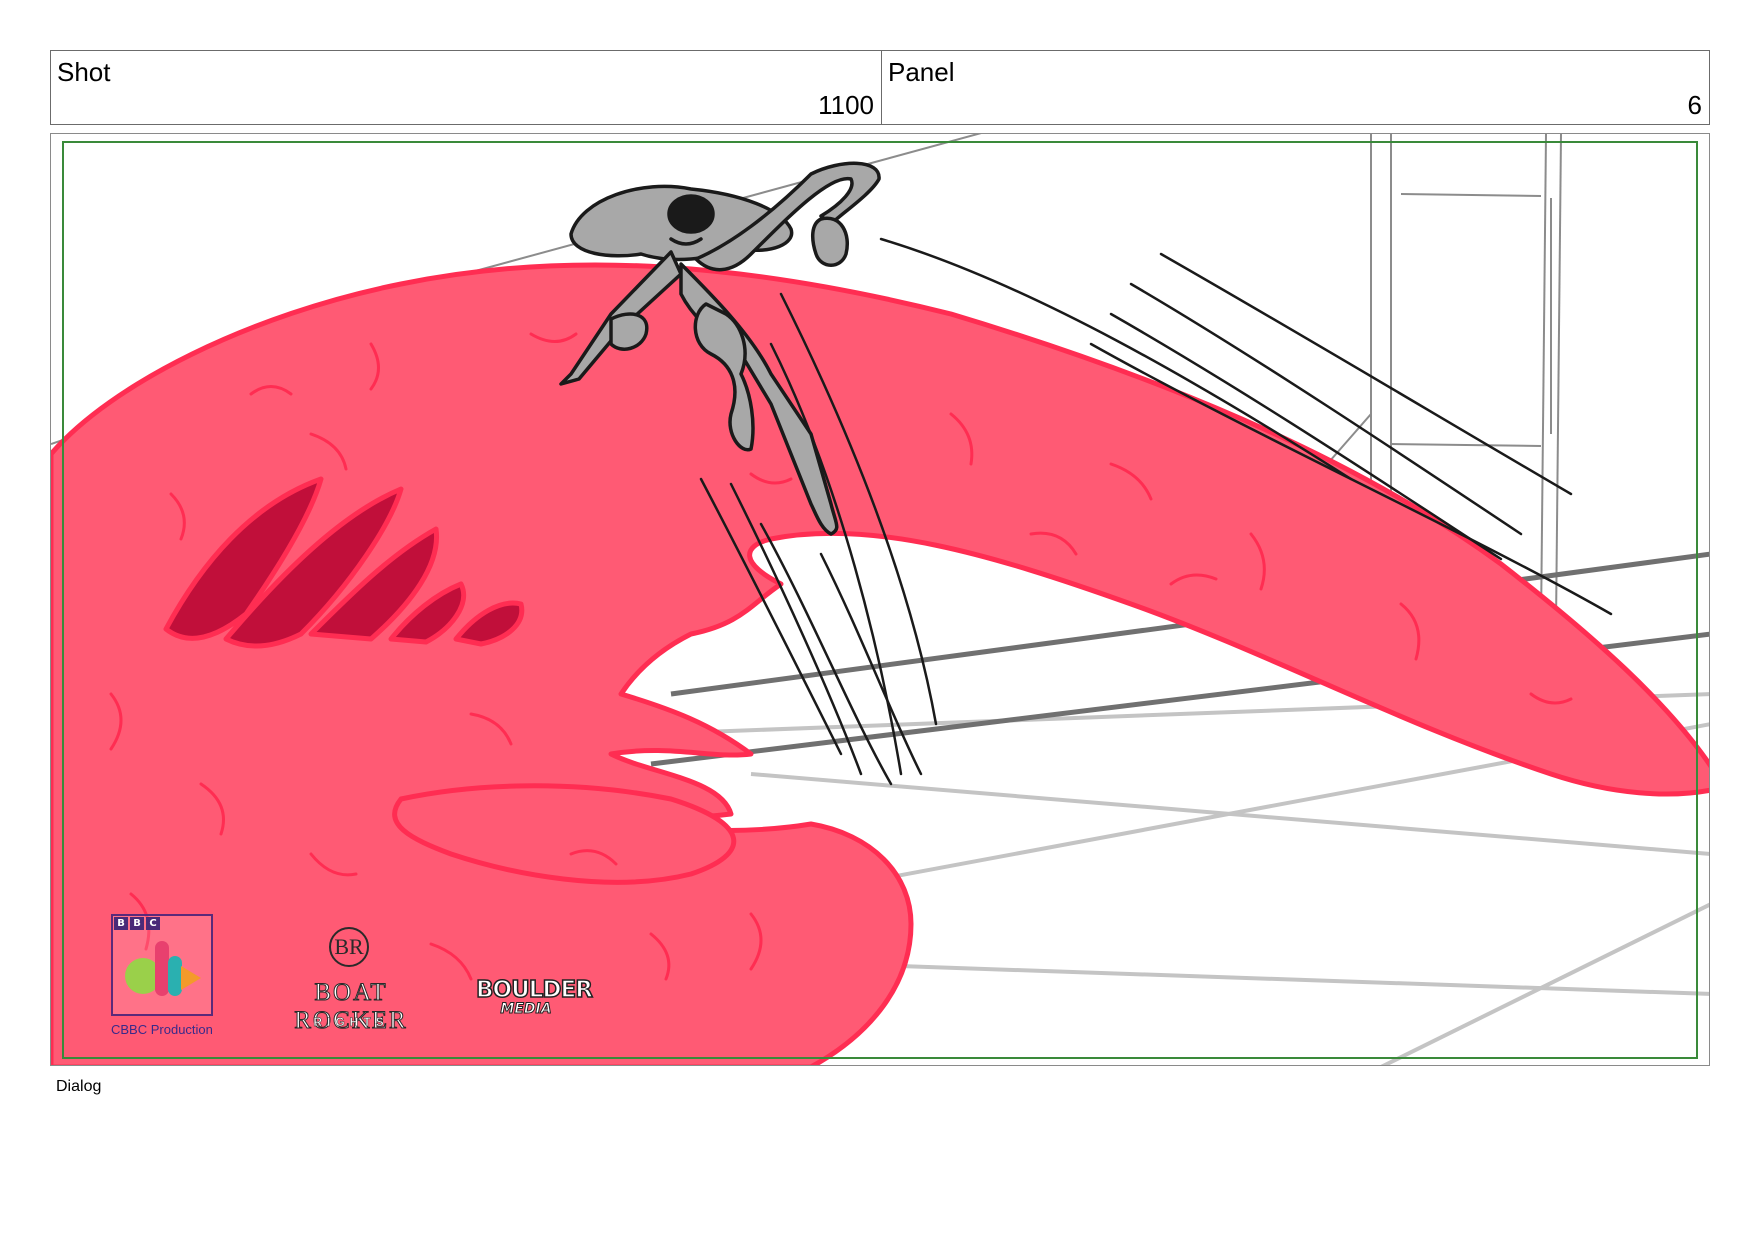 Image resolution: width=1754 pixels, height=1240 pixels. I want to click on shot-cell: Shot 1100, so click(466, 87).